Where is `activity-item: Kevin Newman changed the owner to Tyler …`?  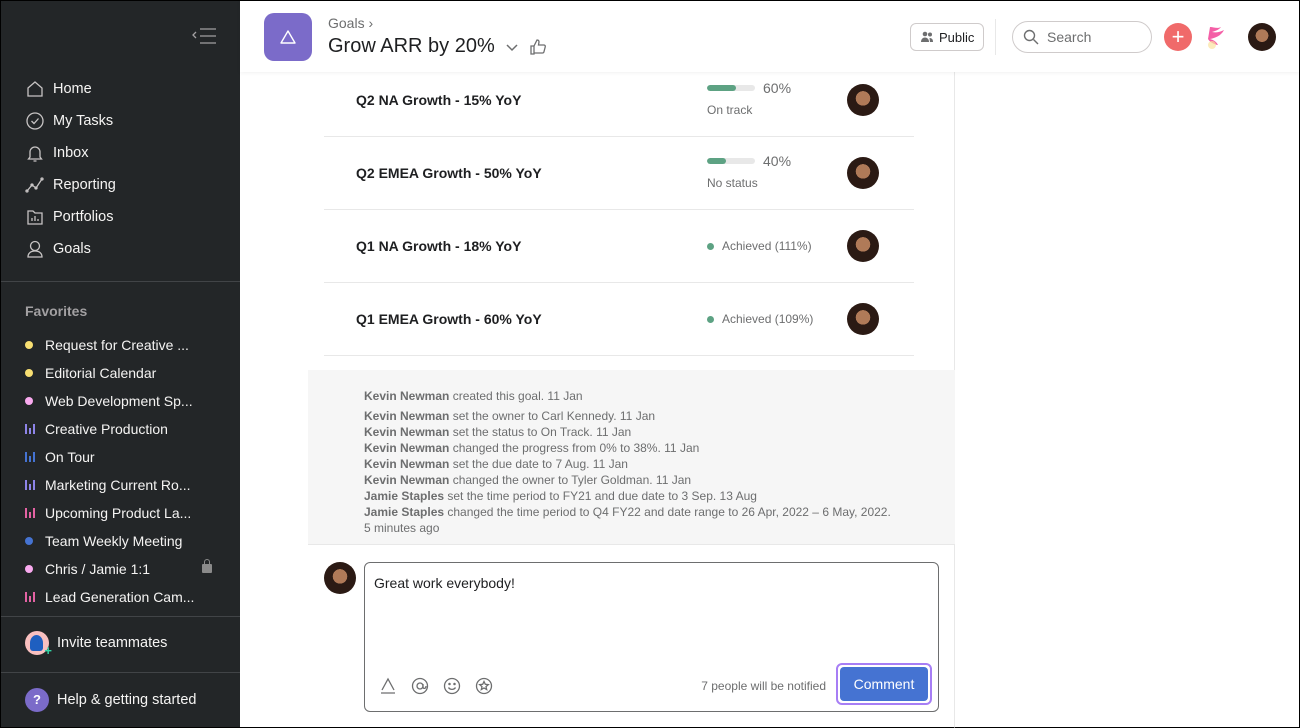
activity-item: Kevin Newman changed the owner to Tyler … is located at coordinates (631, 480).